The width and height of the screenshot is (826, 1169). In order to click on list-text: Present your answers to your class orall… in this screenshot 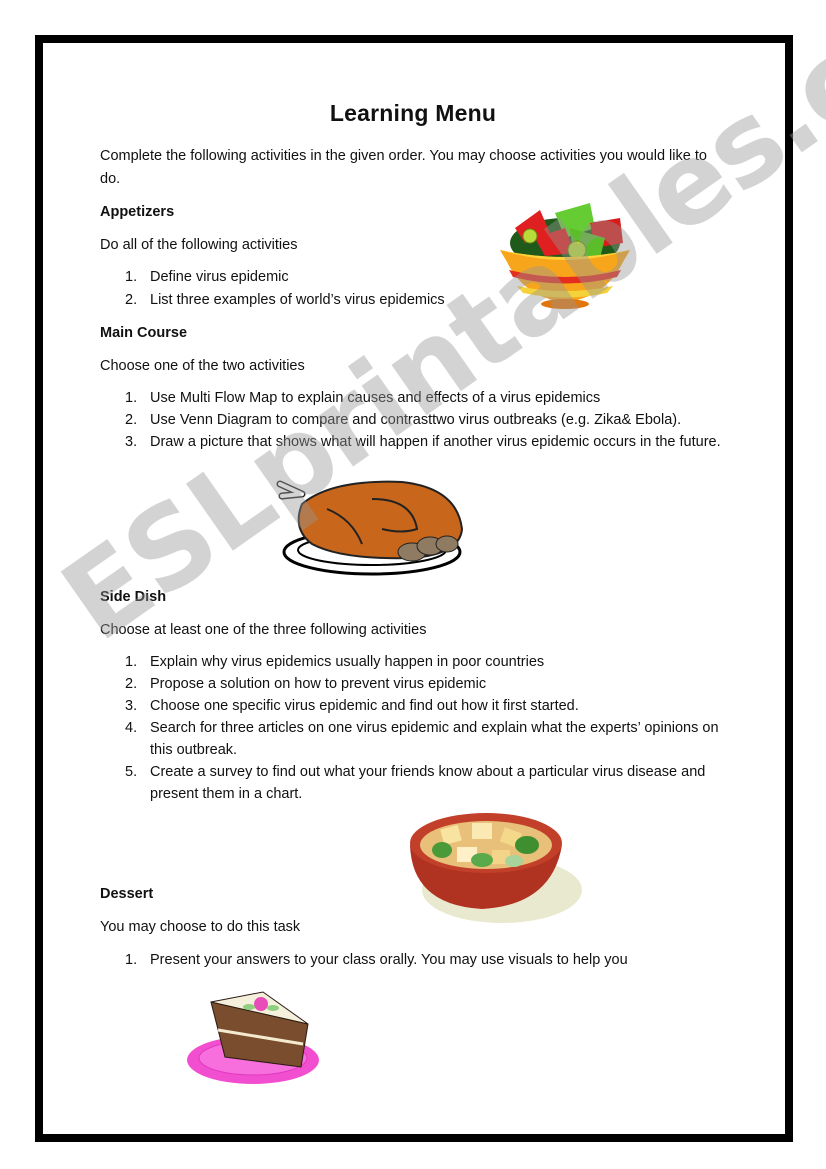, I will do `click(389, 960)`.